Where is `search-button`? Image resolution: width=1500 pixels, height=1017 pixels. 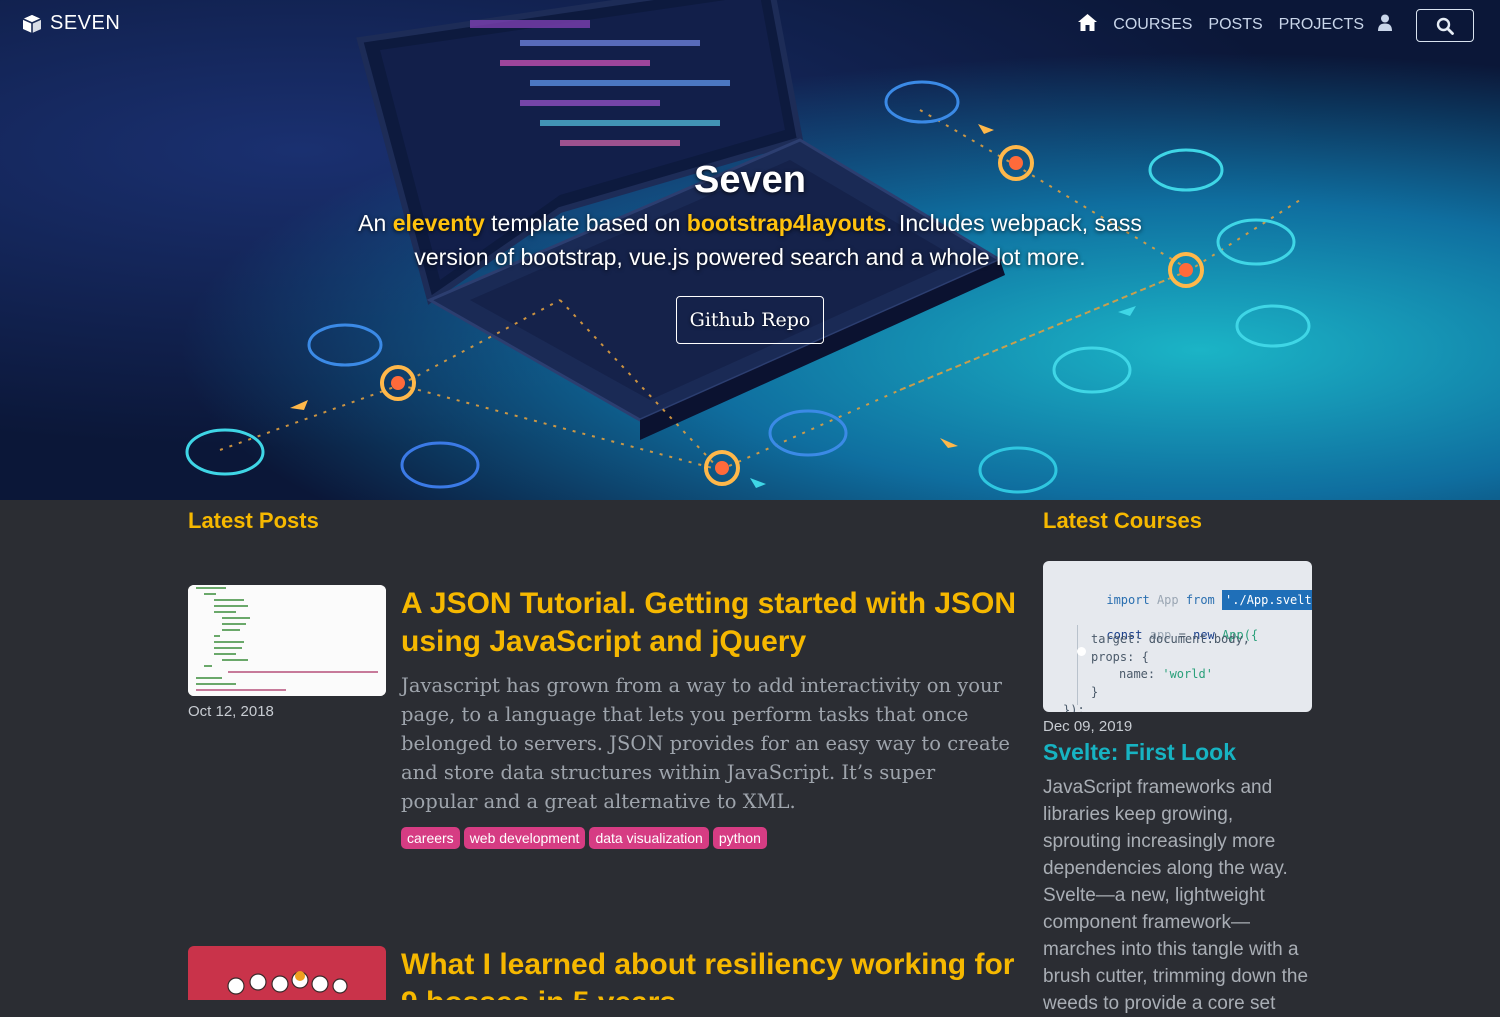
search-button is located at coordinates (1445, 25).